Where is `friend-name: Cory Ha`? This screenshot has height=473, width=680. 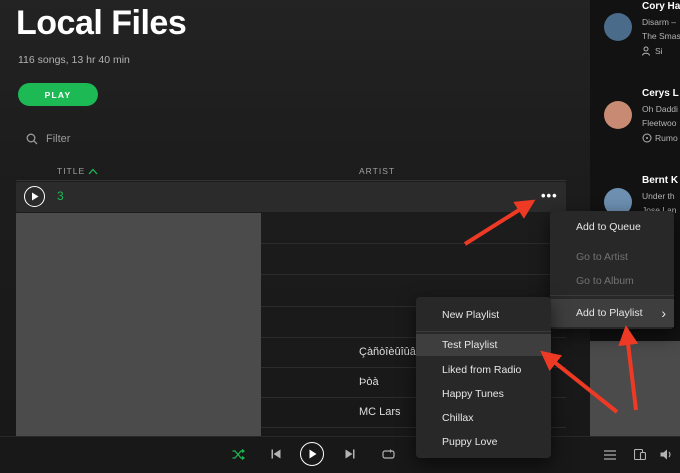
friend-name: Cory Ha is located at coordinates (661, 6).